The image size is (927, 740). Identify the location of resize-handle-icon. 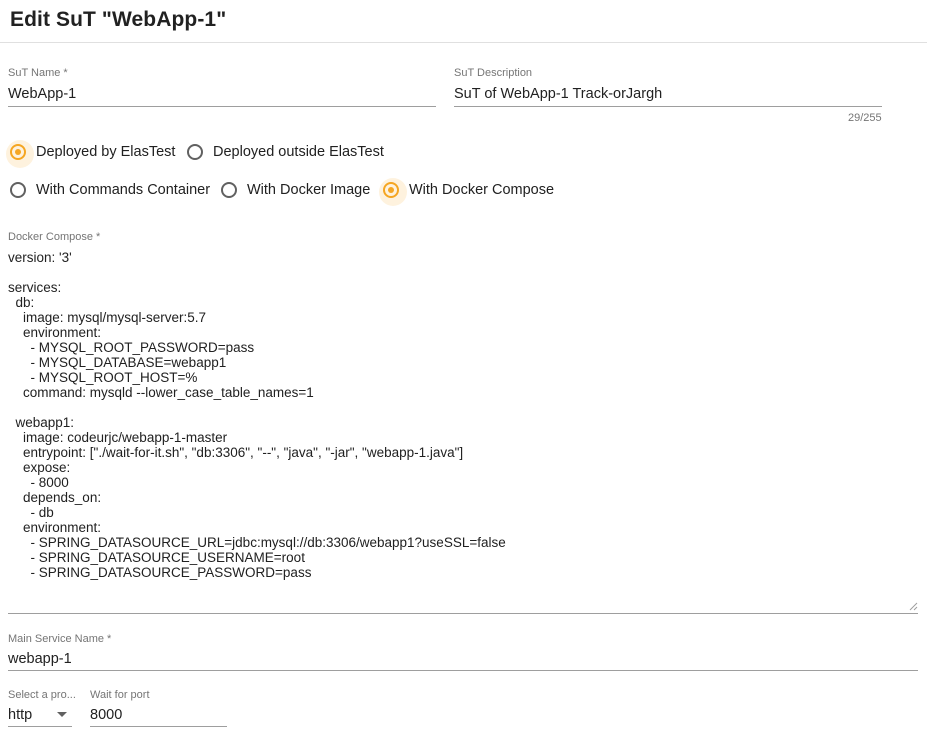
(913, 606).